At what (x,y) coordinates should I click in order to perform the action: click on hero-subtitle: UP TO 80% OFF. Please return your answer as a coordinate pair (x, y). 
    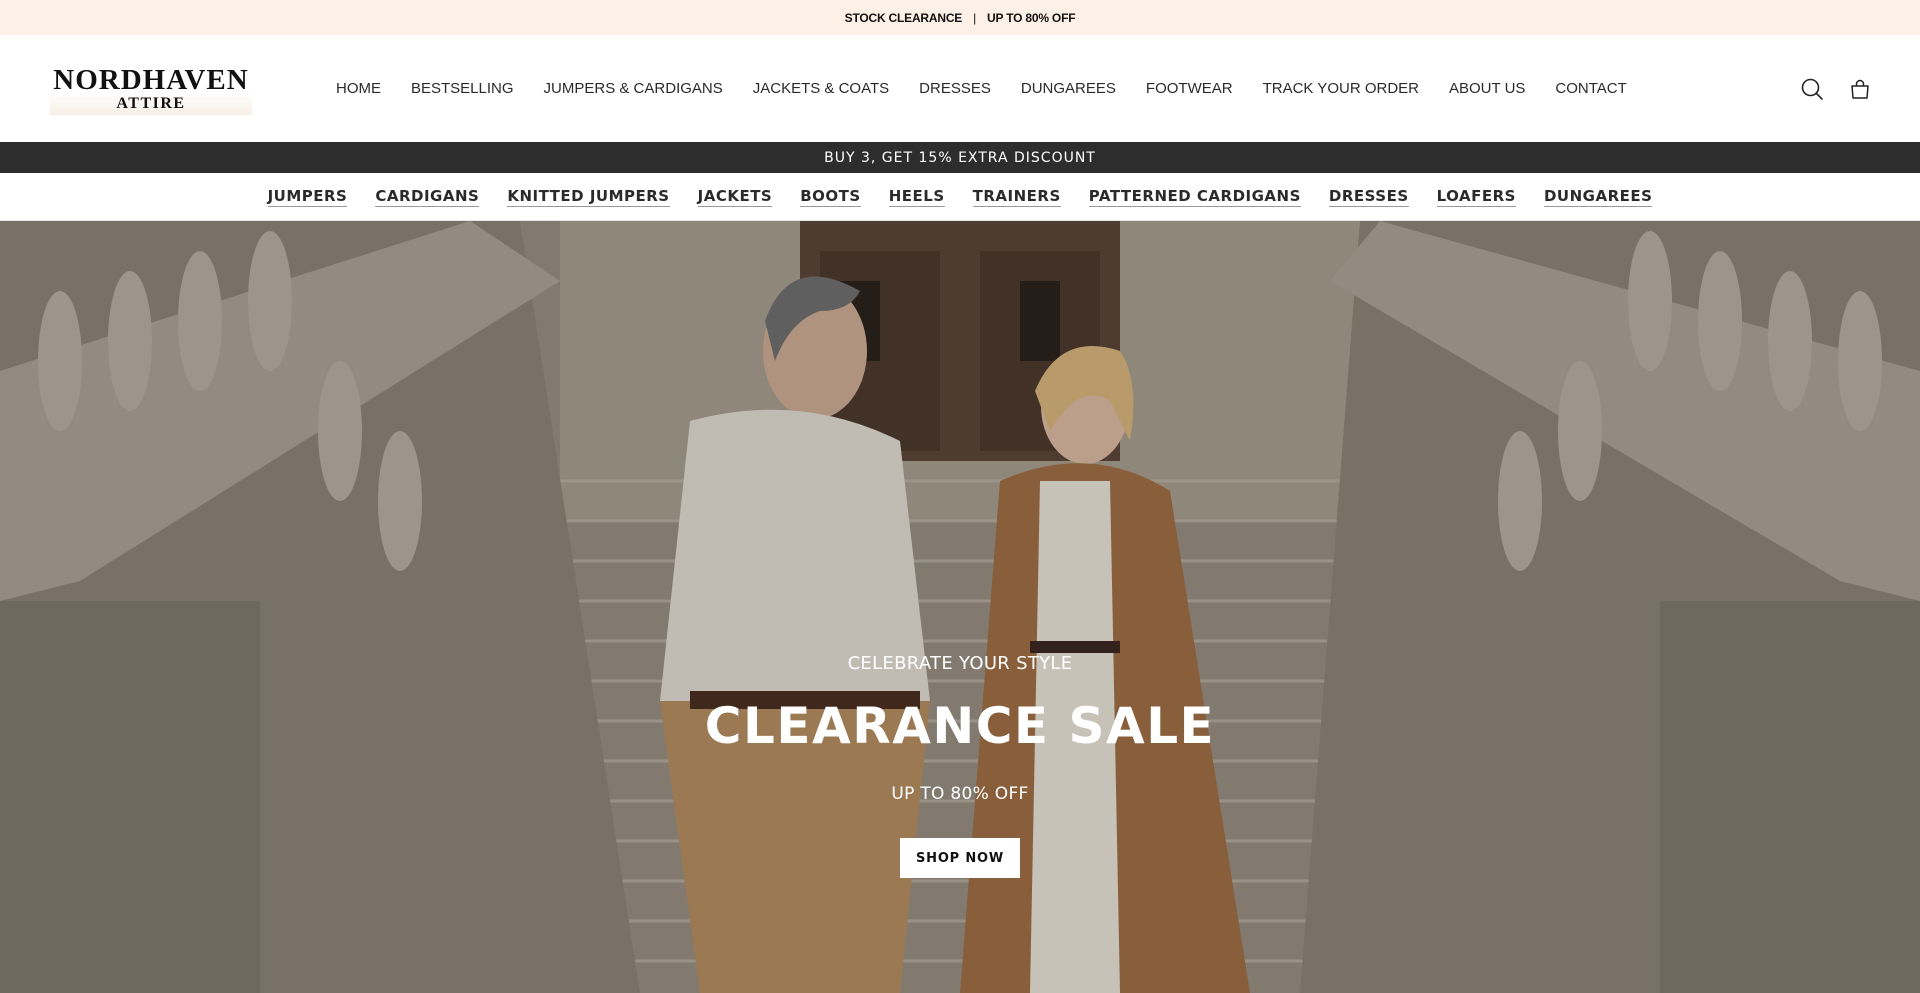
    Looking at the image, I should click on (960, 794).